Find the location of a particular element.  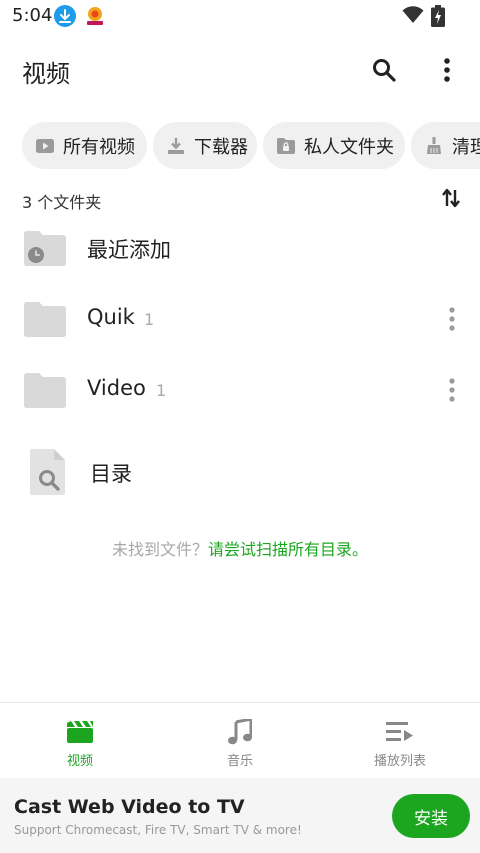

file-search-icon is located at coordinates (48, 474).